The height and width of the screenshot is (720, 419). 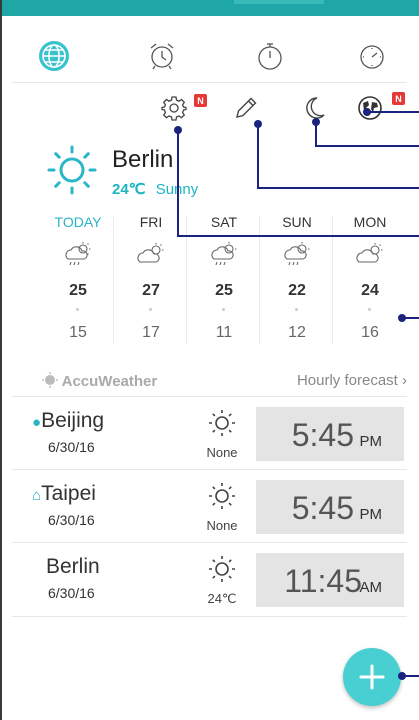 I want to click on current-weather: Berlin 24℃ Sunny, so click(x=166, y=171).